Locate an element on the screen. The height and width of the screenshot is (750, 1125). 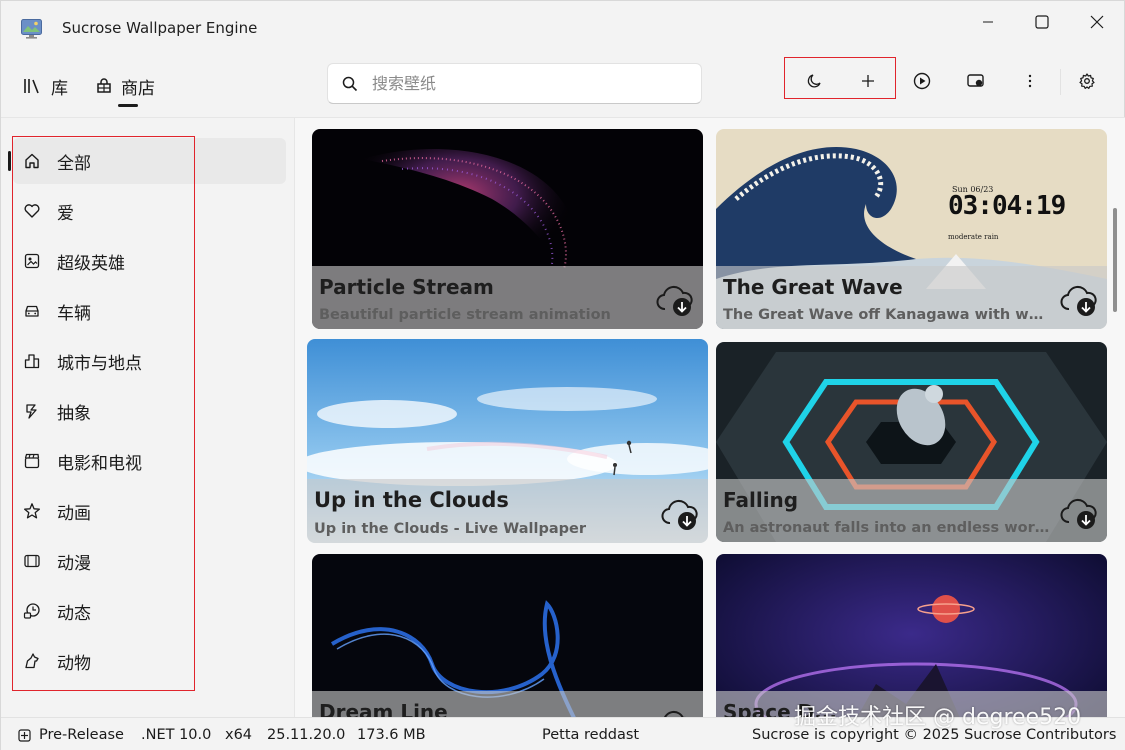
close-button is located at coordinates (1097, 22).